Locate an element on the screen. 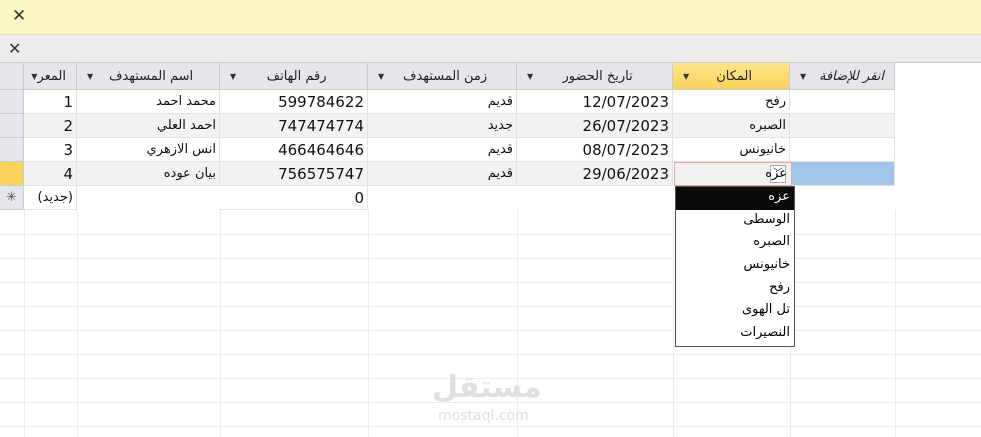 This screenshot has height=437, width=981. cell-id: 3 is located at coordinates (50, 150).